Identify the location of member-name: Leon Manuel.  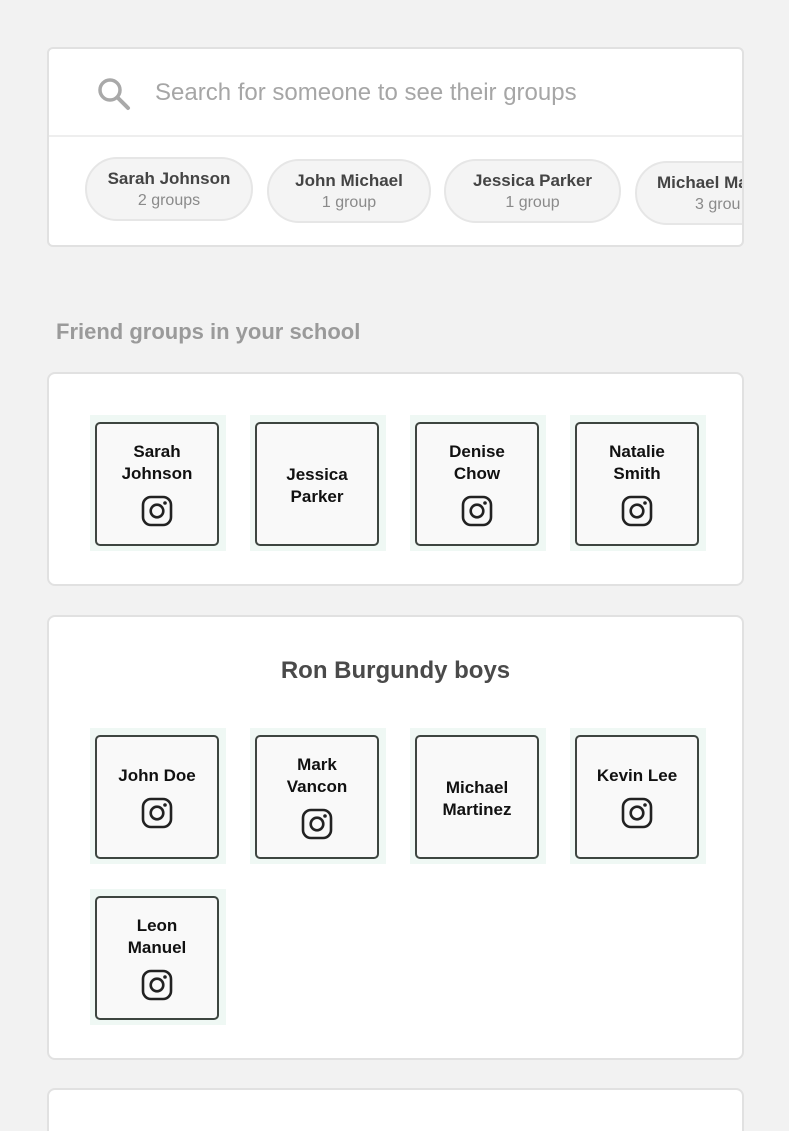
(157, 936).